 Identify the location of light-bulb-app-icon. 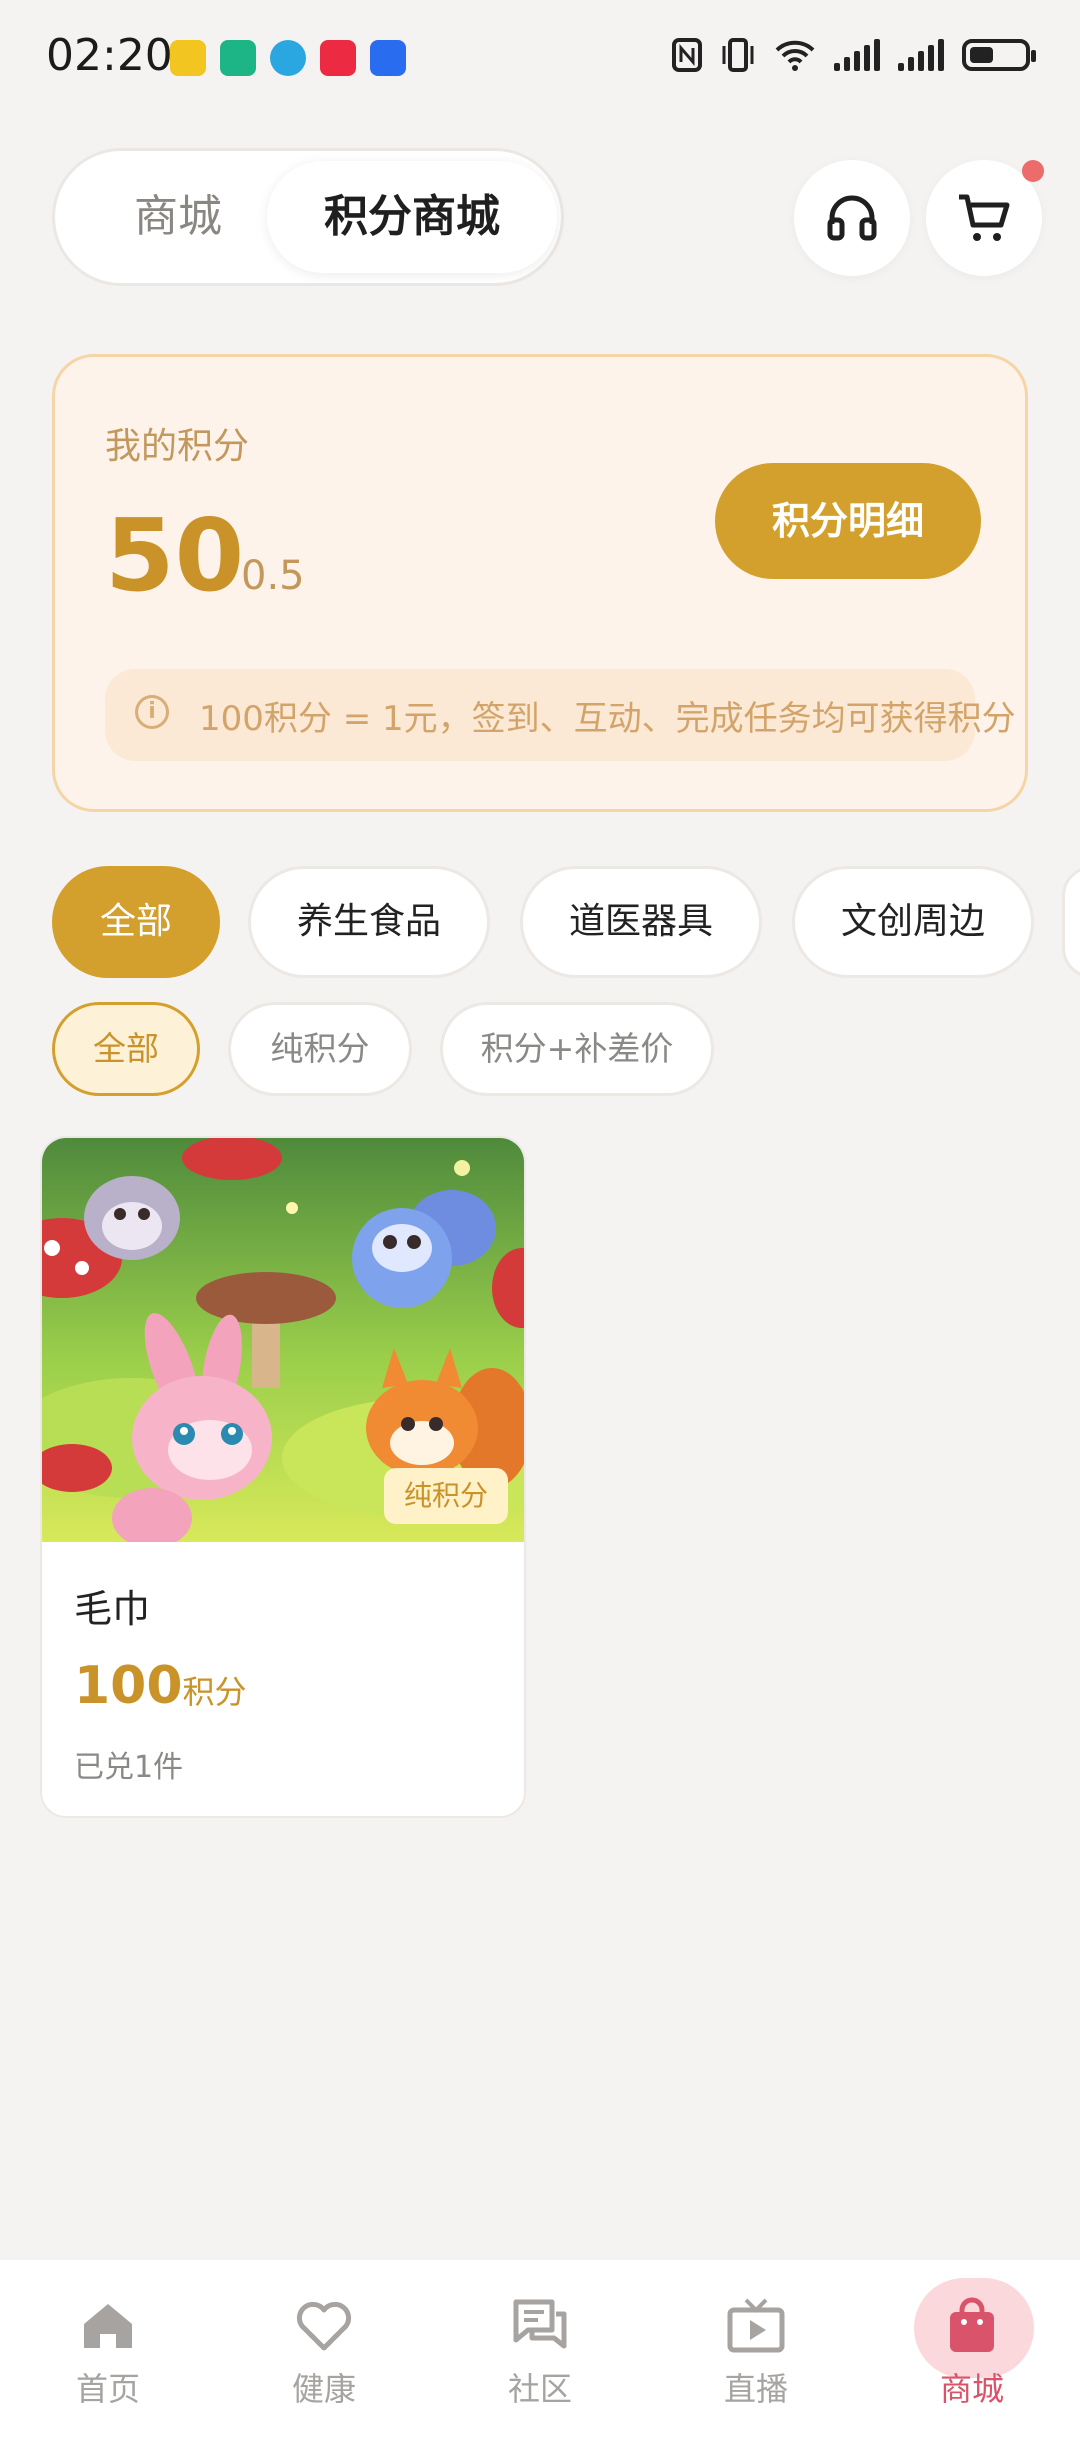
(388, 58).